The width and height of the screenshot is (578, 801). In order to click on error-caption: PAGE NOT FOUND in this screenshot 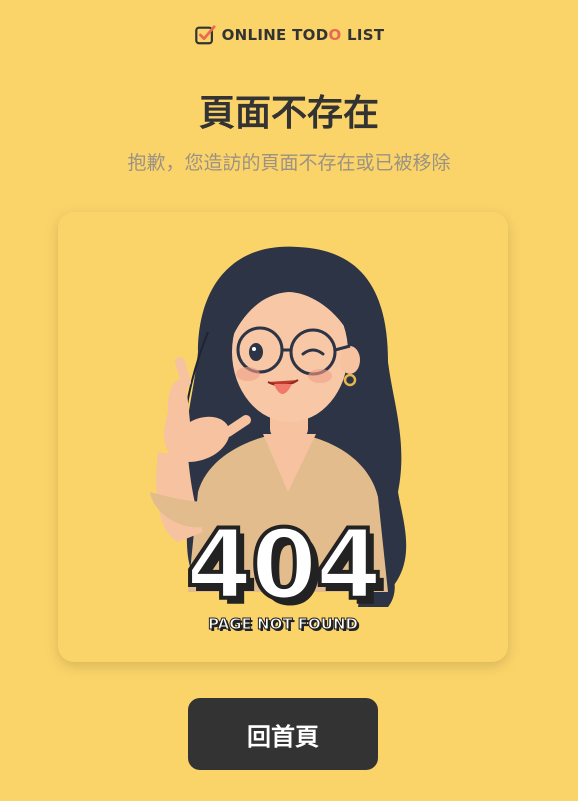, I will do `click(283, 624)`.